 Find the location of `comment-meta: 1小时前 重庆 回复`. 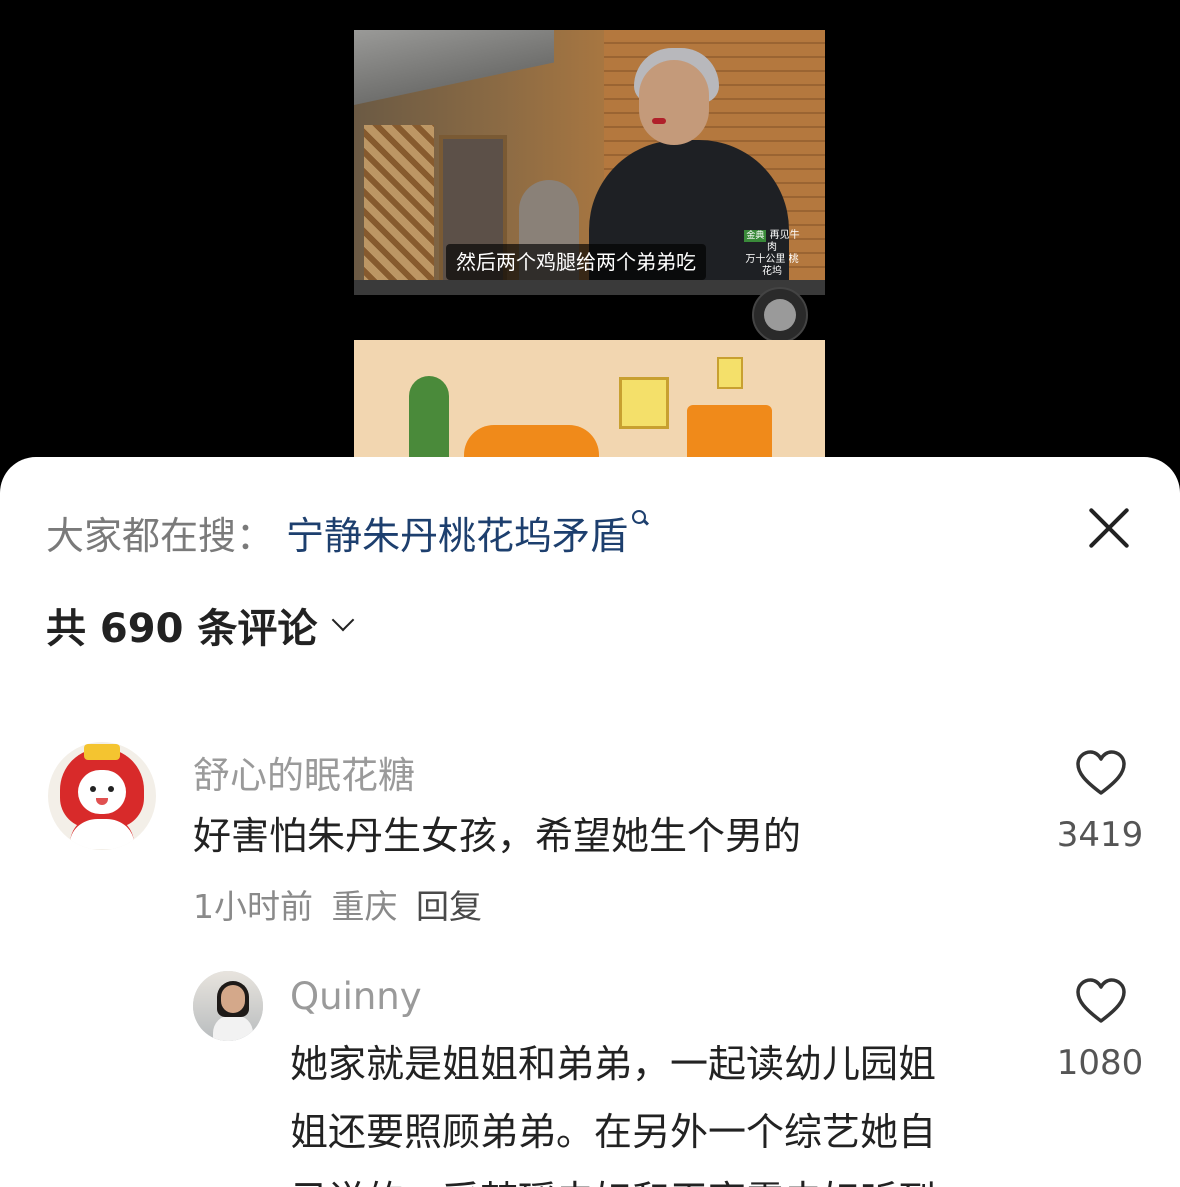

comment-meta: 1小时前 重庆 回复 is located at coordinates (337, 904).